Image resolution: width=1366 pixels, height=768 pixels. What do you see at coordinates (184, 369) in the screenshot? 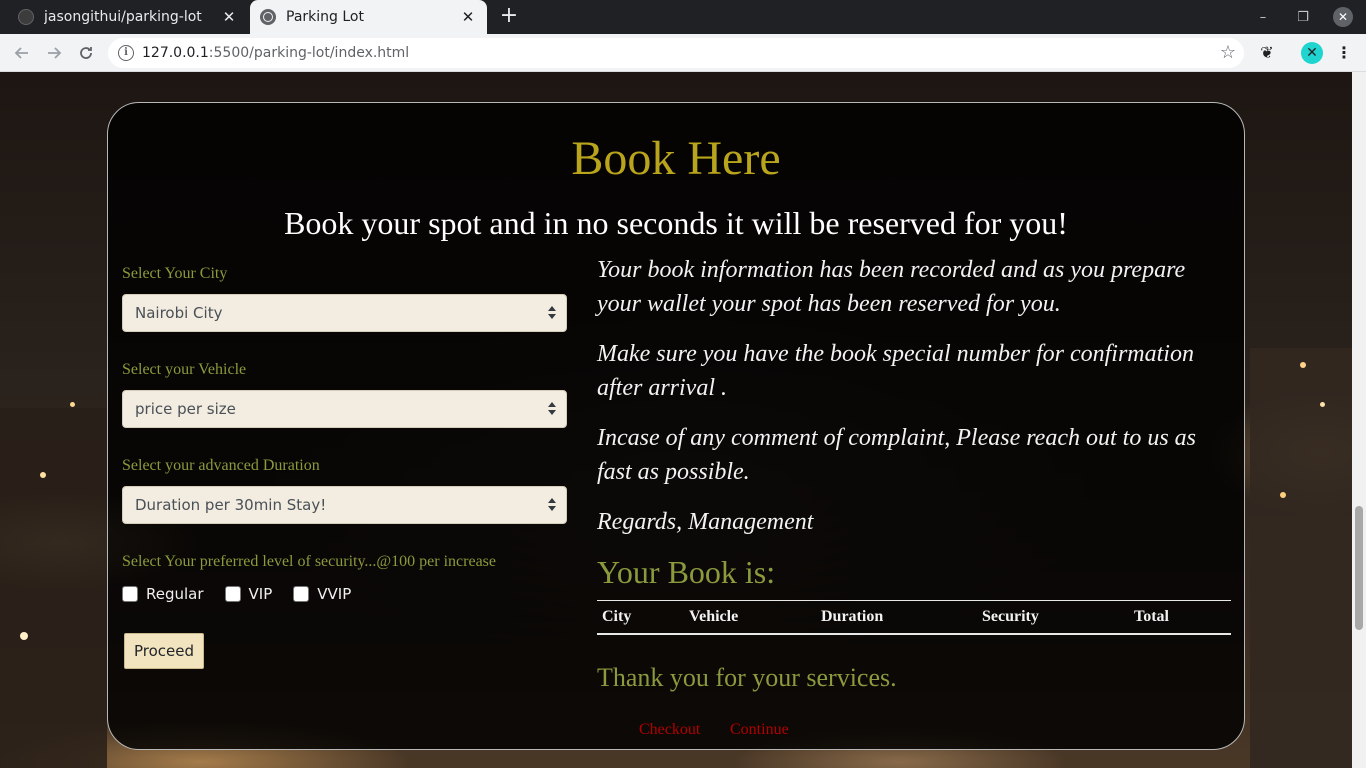
I see `vehicle-label: Select your Vehicle` at bounding box center [184, 369].